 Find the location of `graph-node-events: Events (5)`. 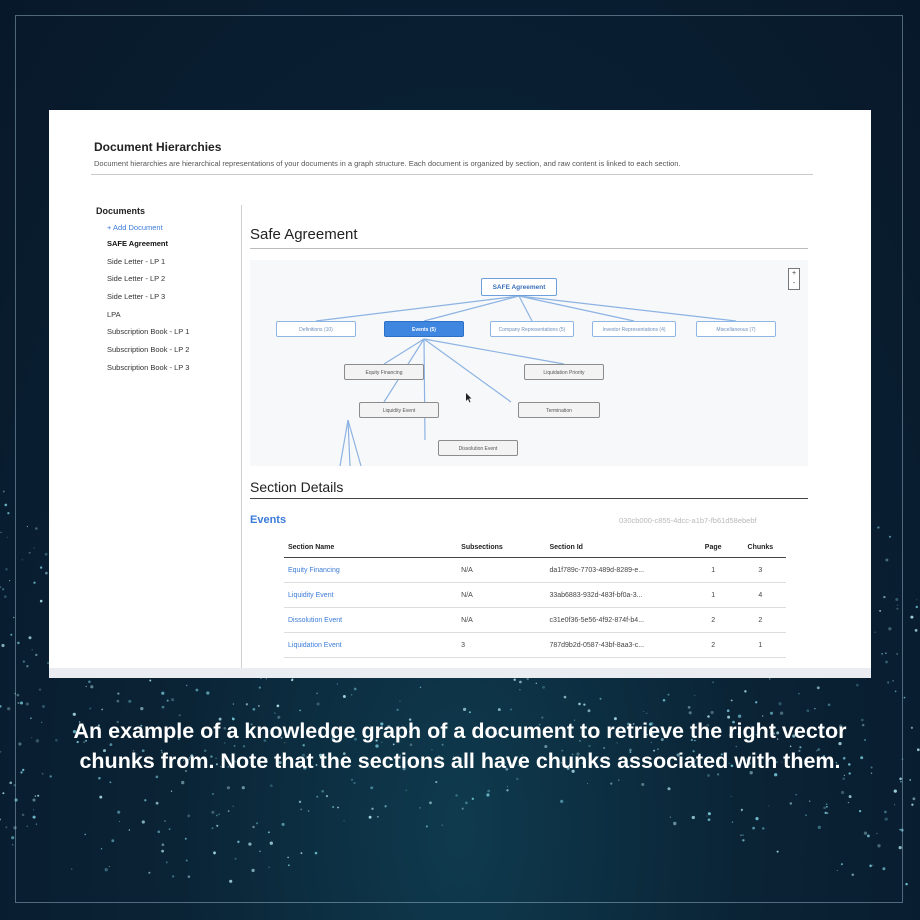

graph-node-events: Events (5) is located at coordinates (424, 329).